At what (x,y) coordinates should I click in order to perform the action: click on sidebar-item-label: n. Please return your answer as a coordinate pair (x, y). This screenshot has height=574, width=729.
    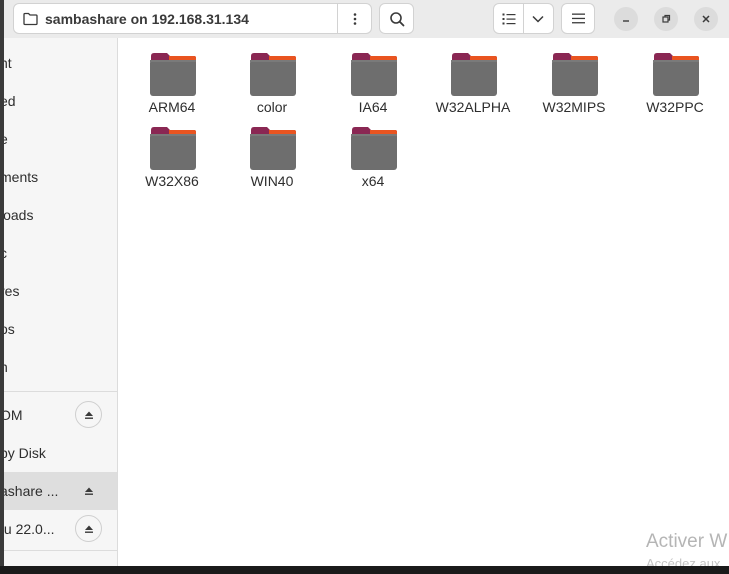
    Looking at the image, I should click on (58, 367).